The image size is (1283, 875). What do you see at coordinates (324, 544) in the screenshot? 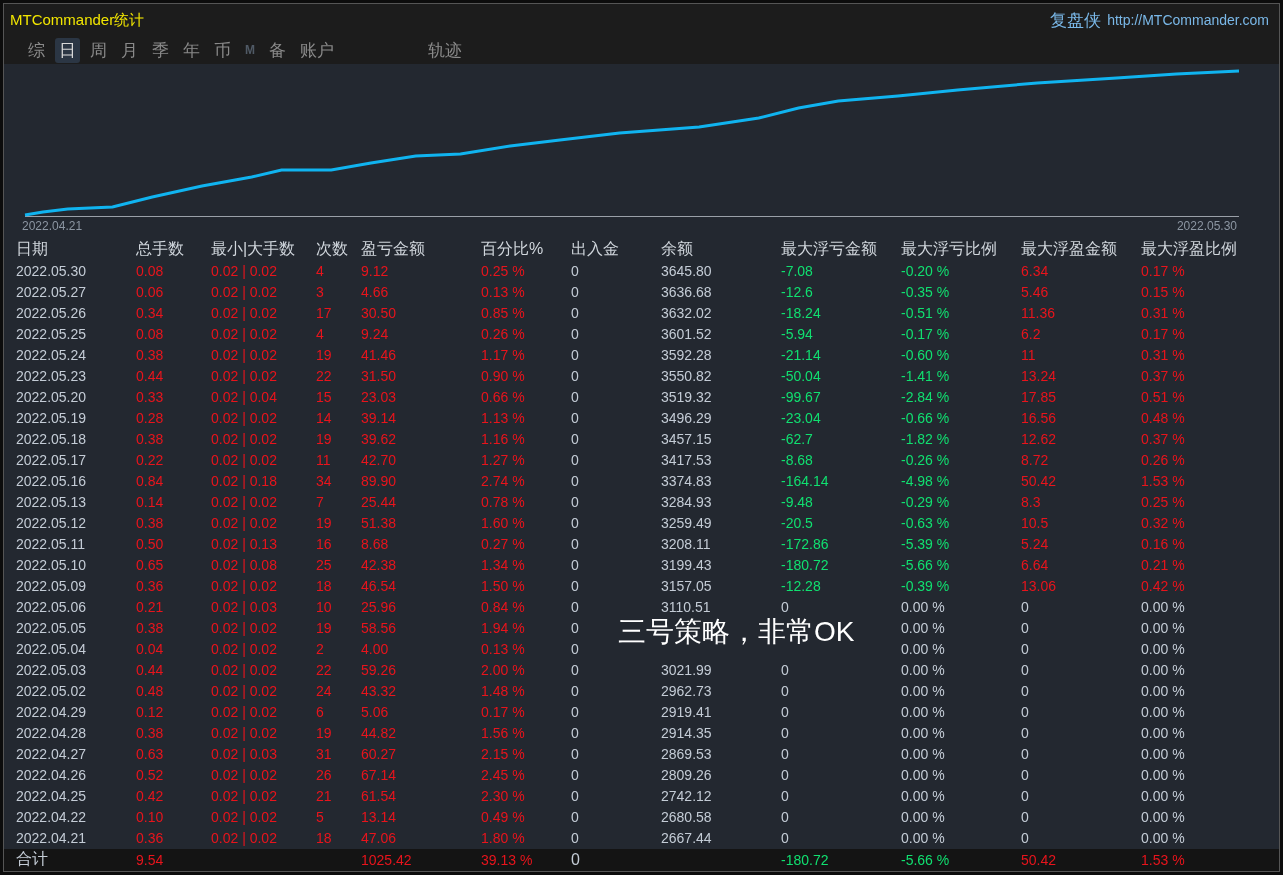
I see `table-cell: 16` at bounding box center [324, 544].